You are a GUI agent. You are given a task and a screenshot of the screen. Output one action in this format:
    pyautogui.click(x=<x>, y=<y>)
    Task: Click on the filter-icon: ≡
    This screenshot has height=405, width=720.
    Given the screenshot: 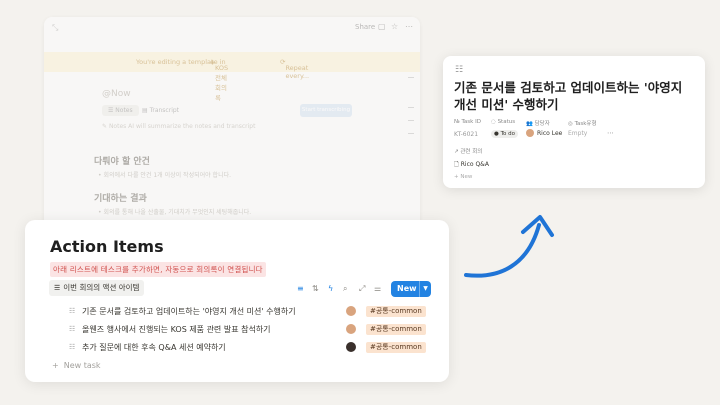 What is the action you would take?
    pyautogui.click(x=300, y=288)
    